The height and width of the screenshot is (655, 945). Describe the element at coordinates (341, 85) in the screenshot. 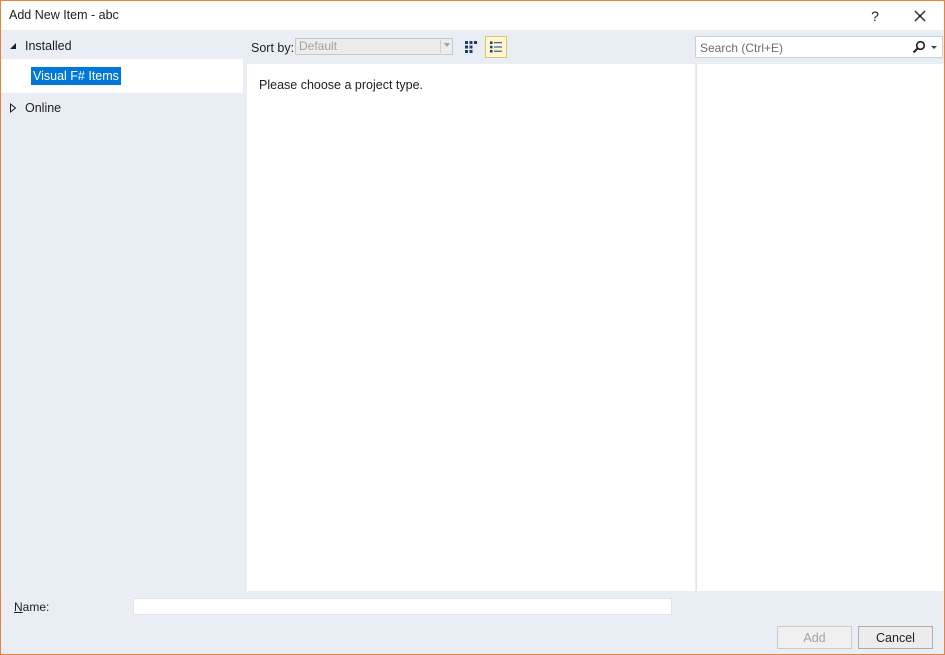

I see `empty-message: Please choose a project type.` at that location.